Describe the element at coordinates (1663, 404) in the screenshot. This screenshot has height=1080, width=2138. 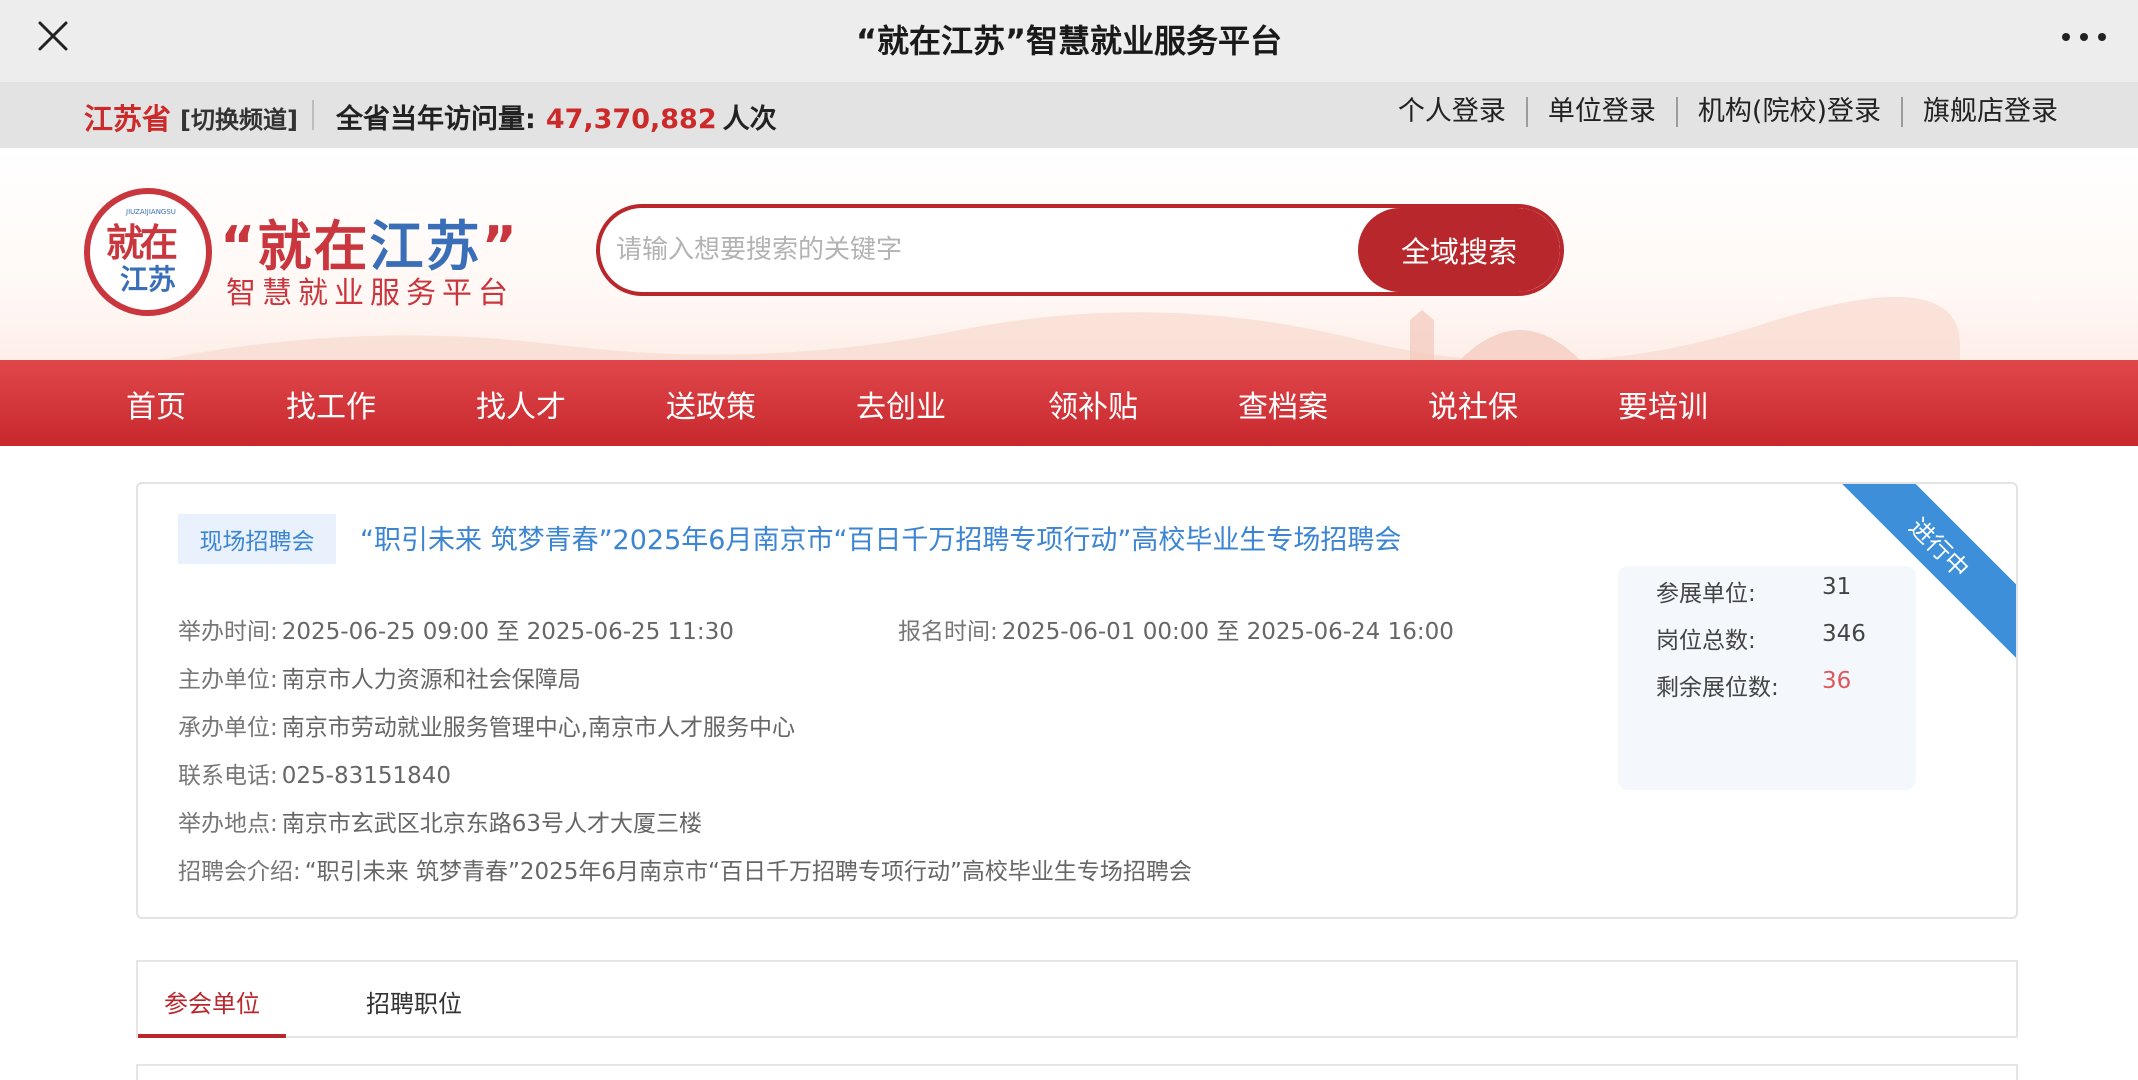
I see `nav-training: 要培训` at that location.